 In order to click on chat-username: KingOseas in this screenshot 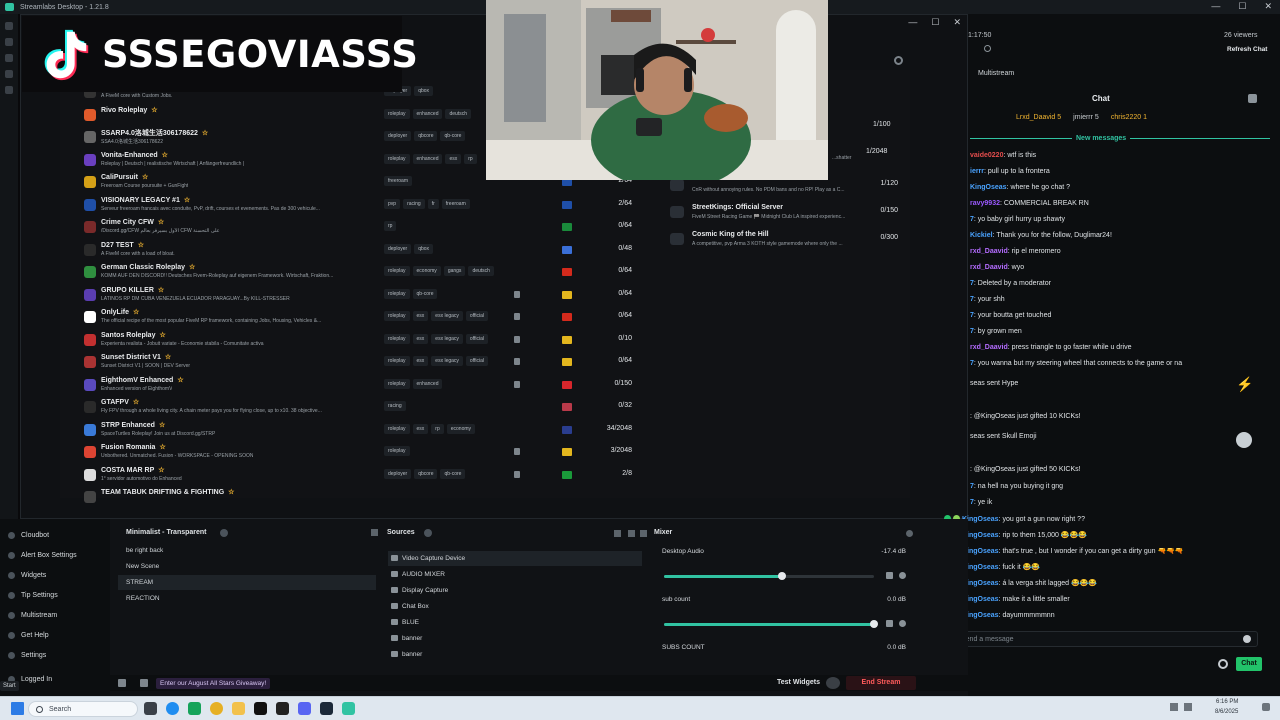, I will do `click(988, 187)`.